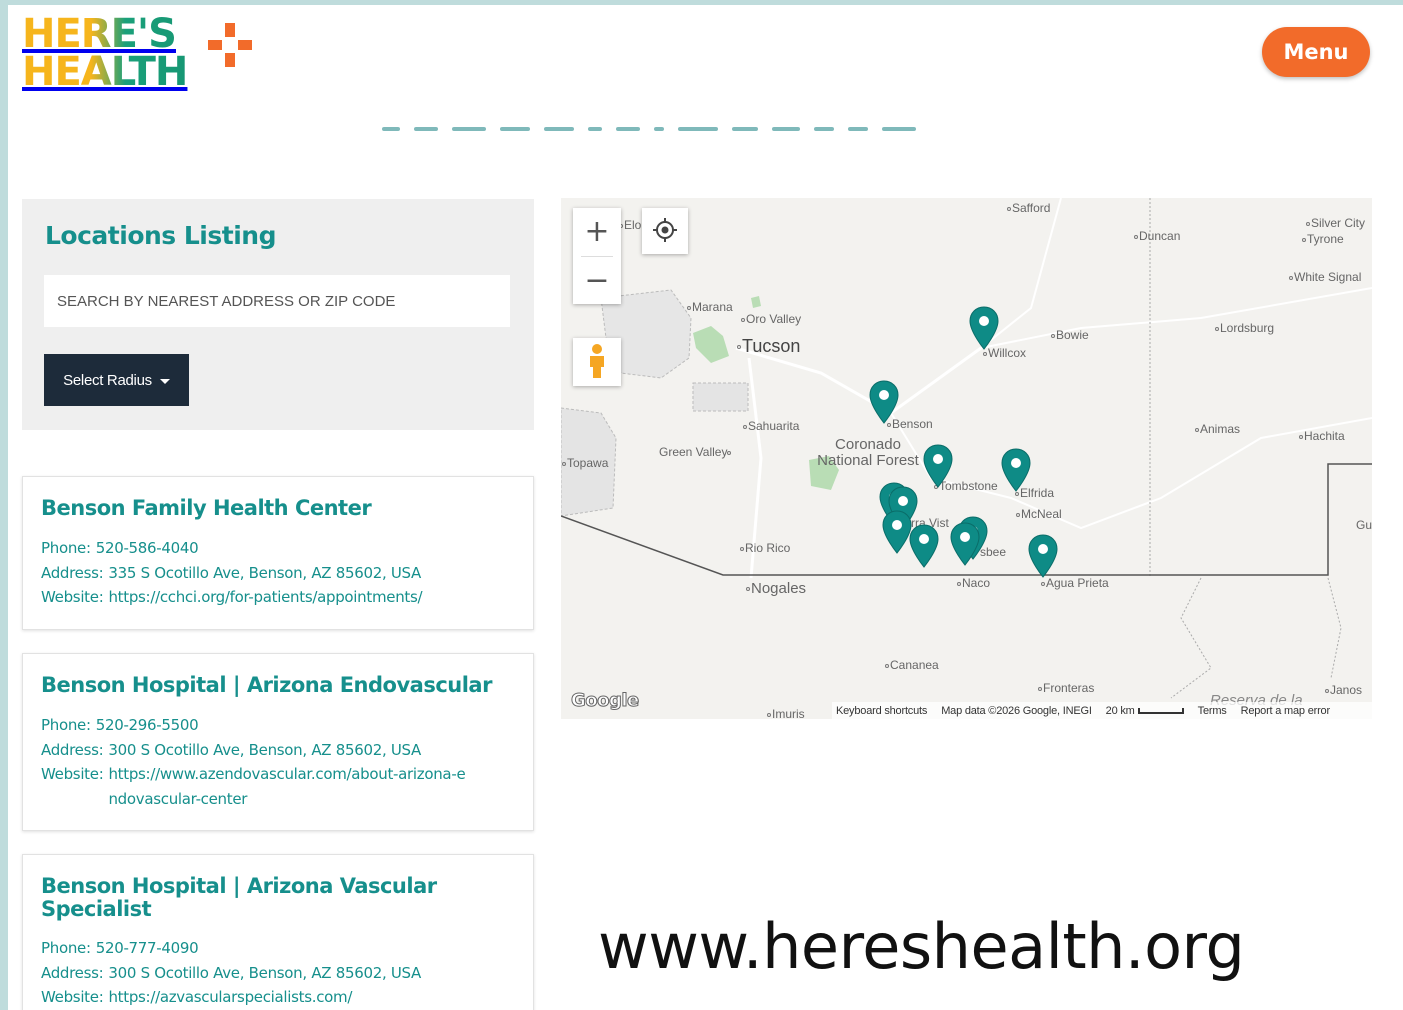 The image size is (1403, 1010). I want to click on zoom-in-button: +, so click(597, 232).